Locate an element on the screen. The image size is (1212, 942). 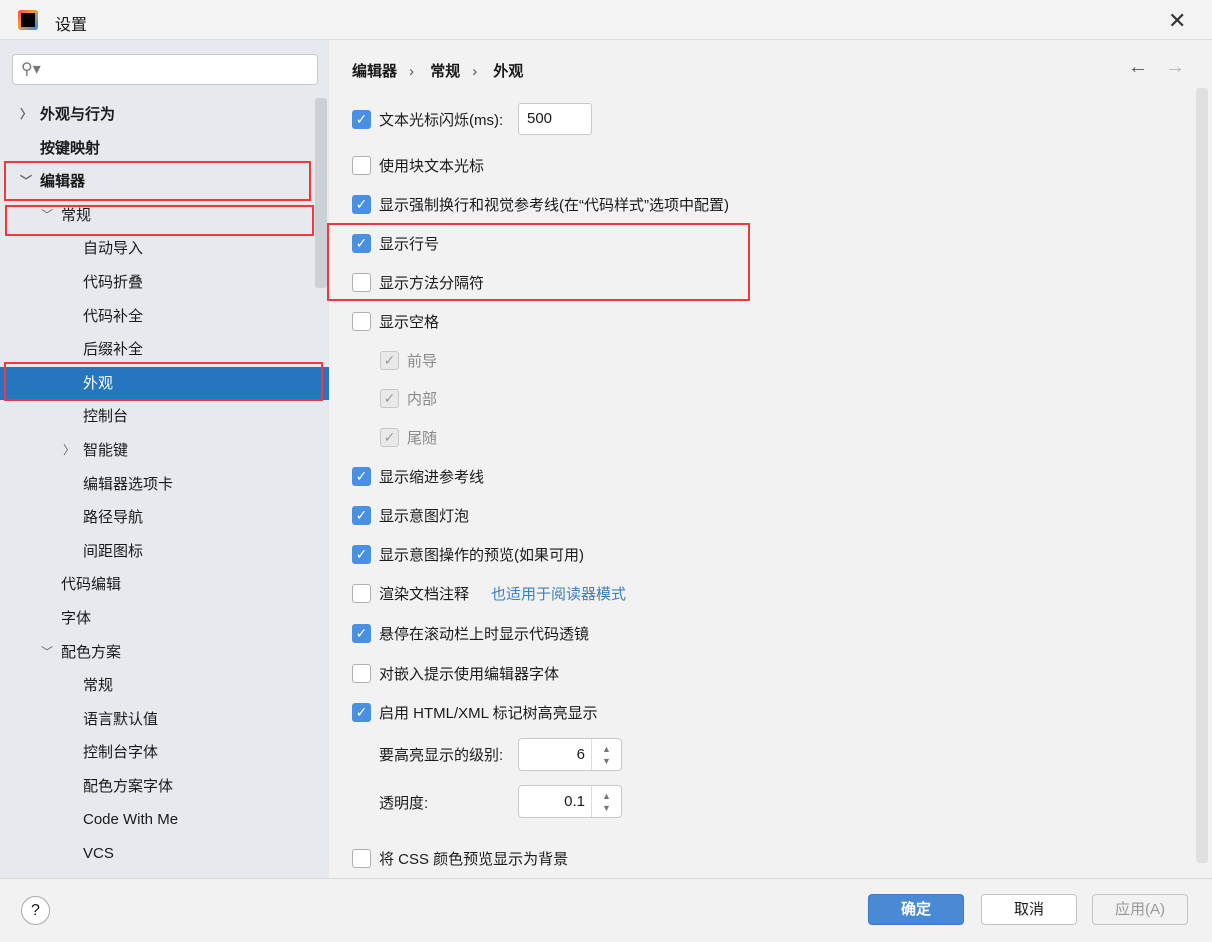
option-row: ✓ 显示意图操作的预览(如果可用) is located at coordinates (468, 554).